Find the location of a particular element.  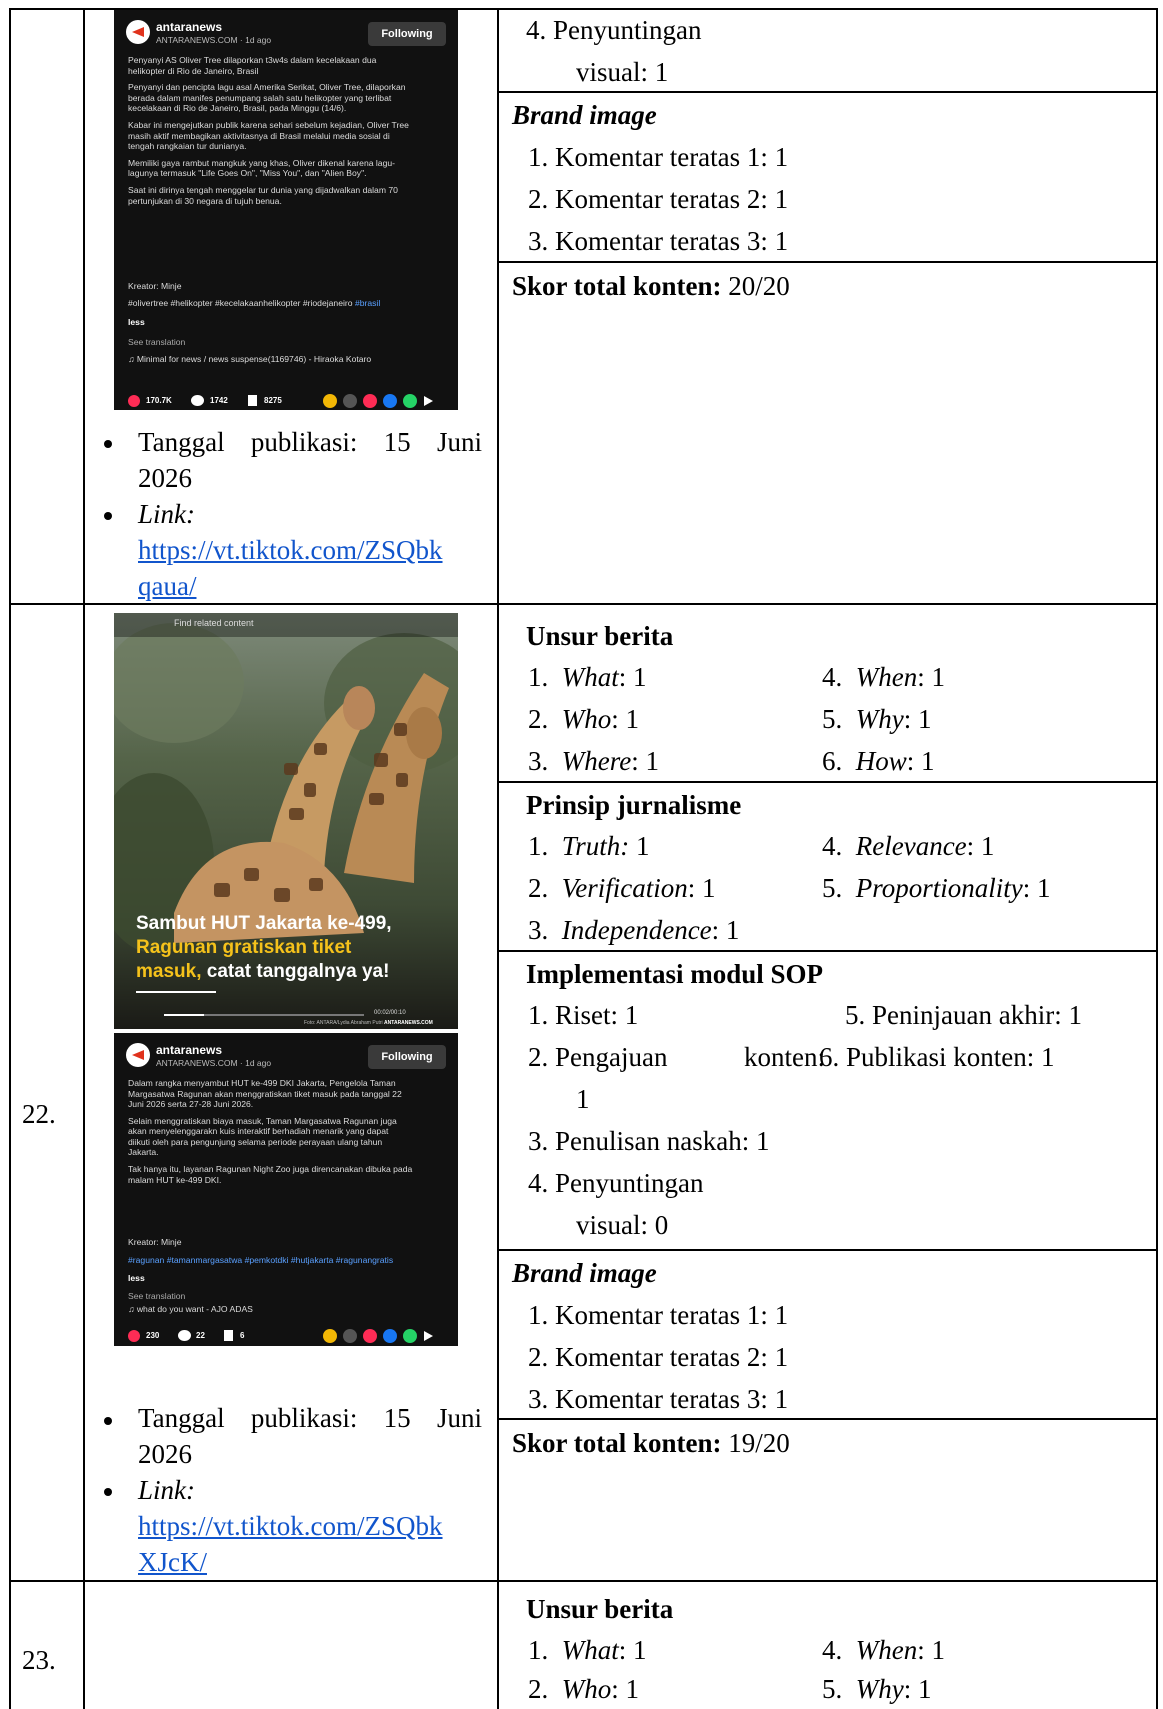

video-time: 00:02/00:10 is located at coordinates (390, 1013).